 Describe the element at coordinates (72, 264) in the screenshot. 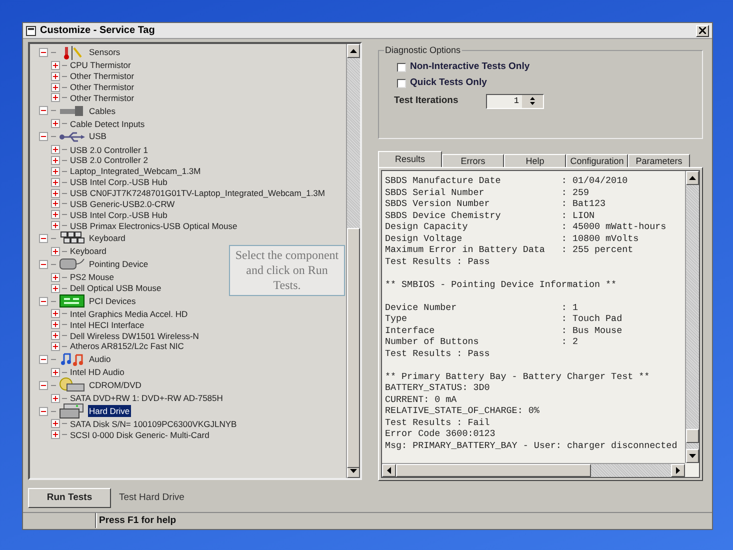

I see `mouse-icon` at that location.